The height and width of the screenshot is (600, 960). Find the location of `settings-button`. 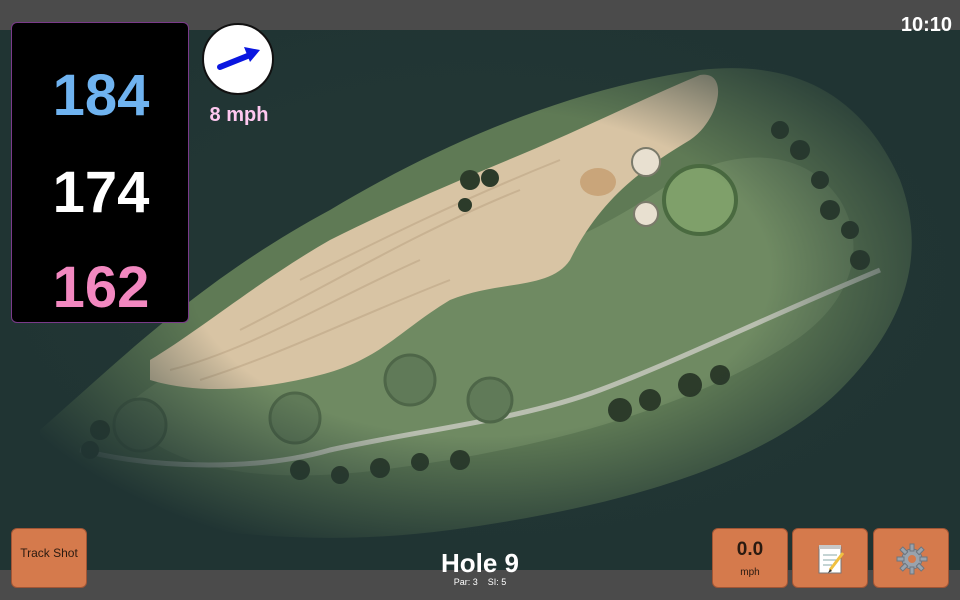

settings-button is located at coordinates (911, 558).